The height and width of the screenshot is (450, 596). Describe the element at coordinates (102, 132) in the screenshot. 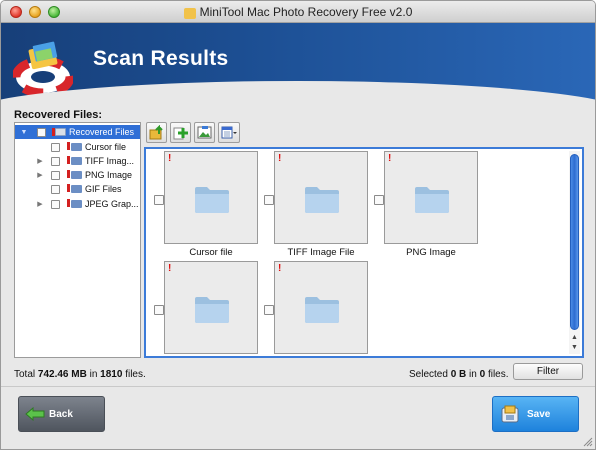

I see `tree-item-label: Recovered Files` at that location.